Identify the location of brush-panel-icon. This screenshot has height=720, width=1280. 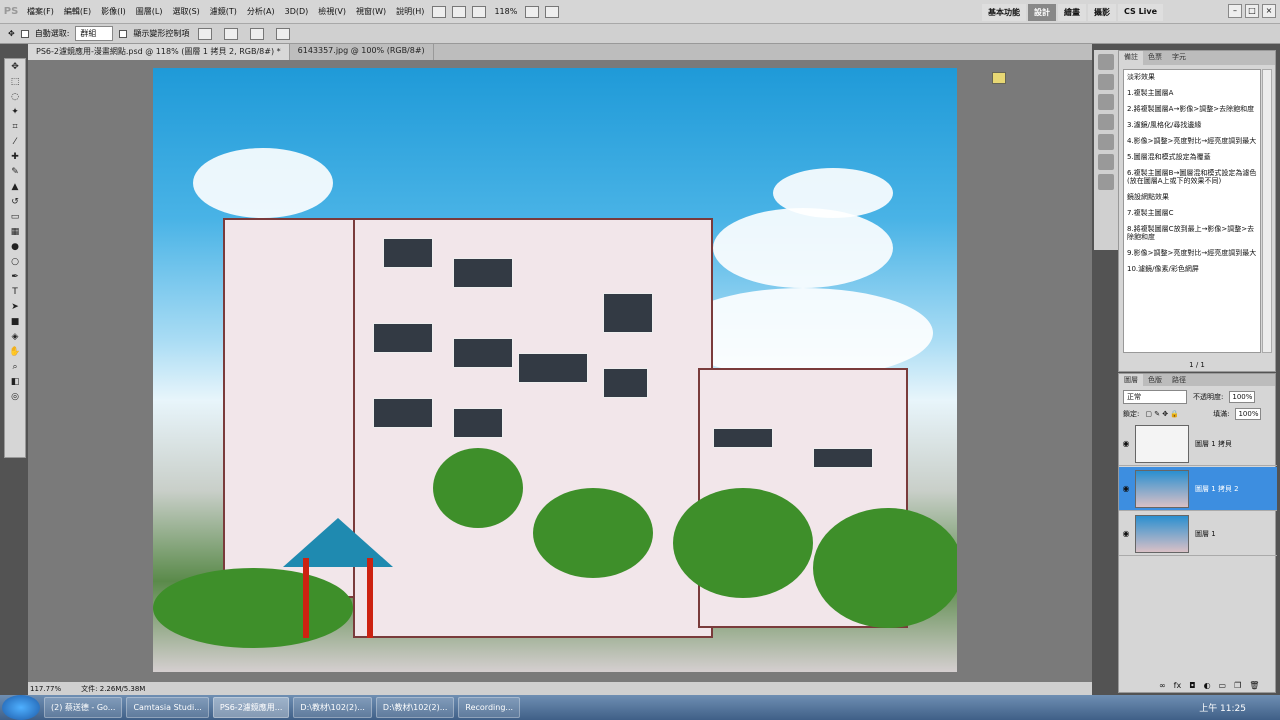
(1106, 162).